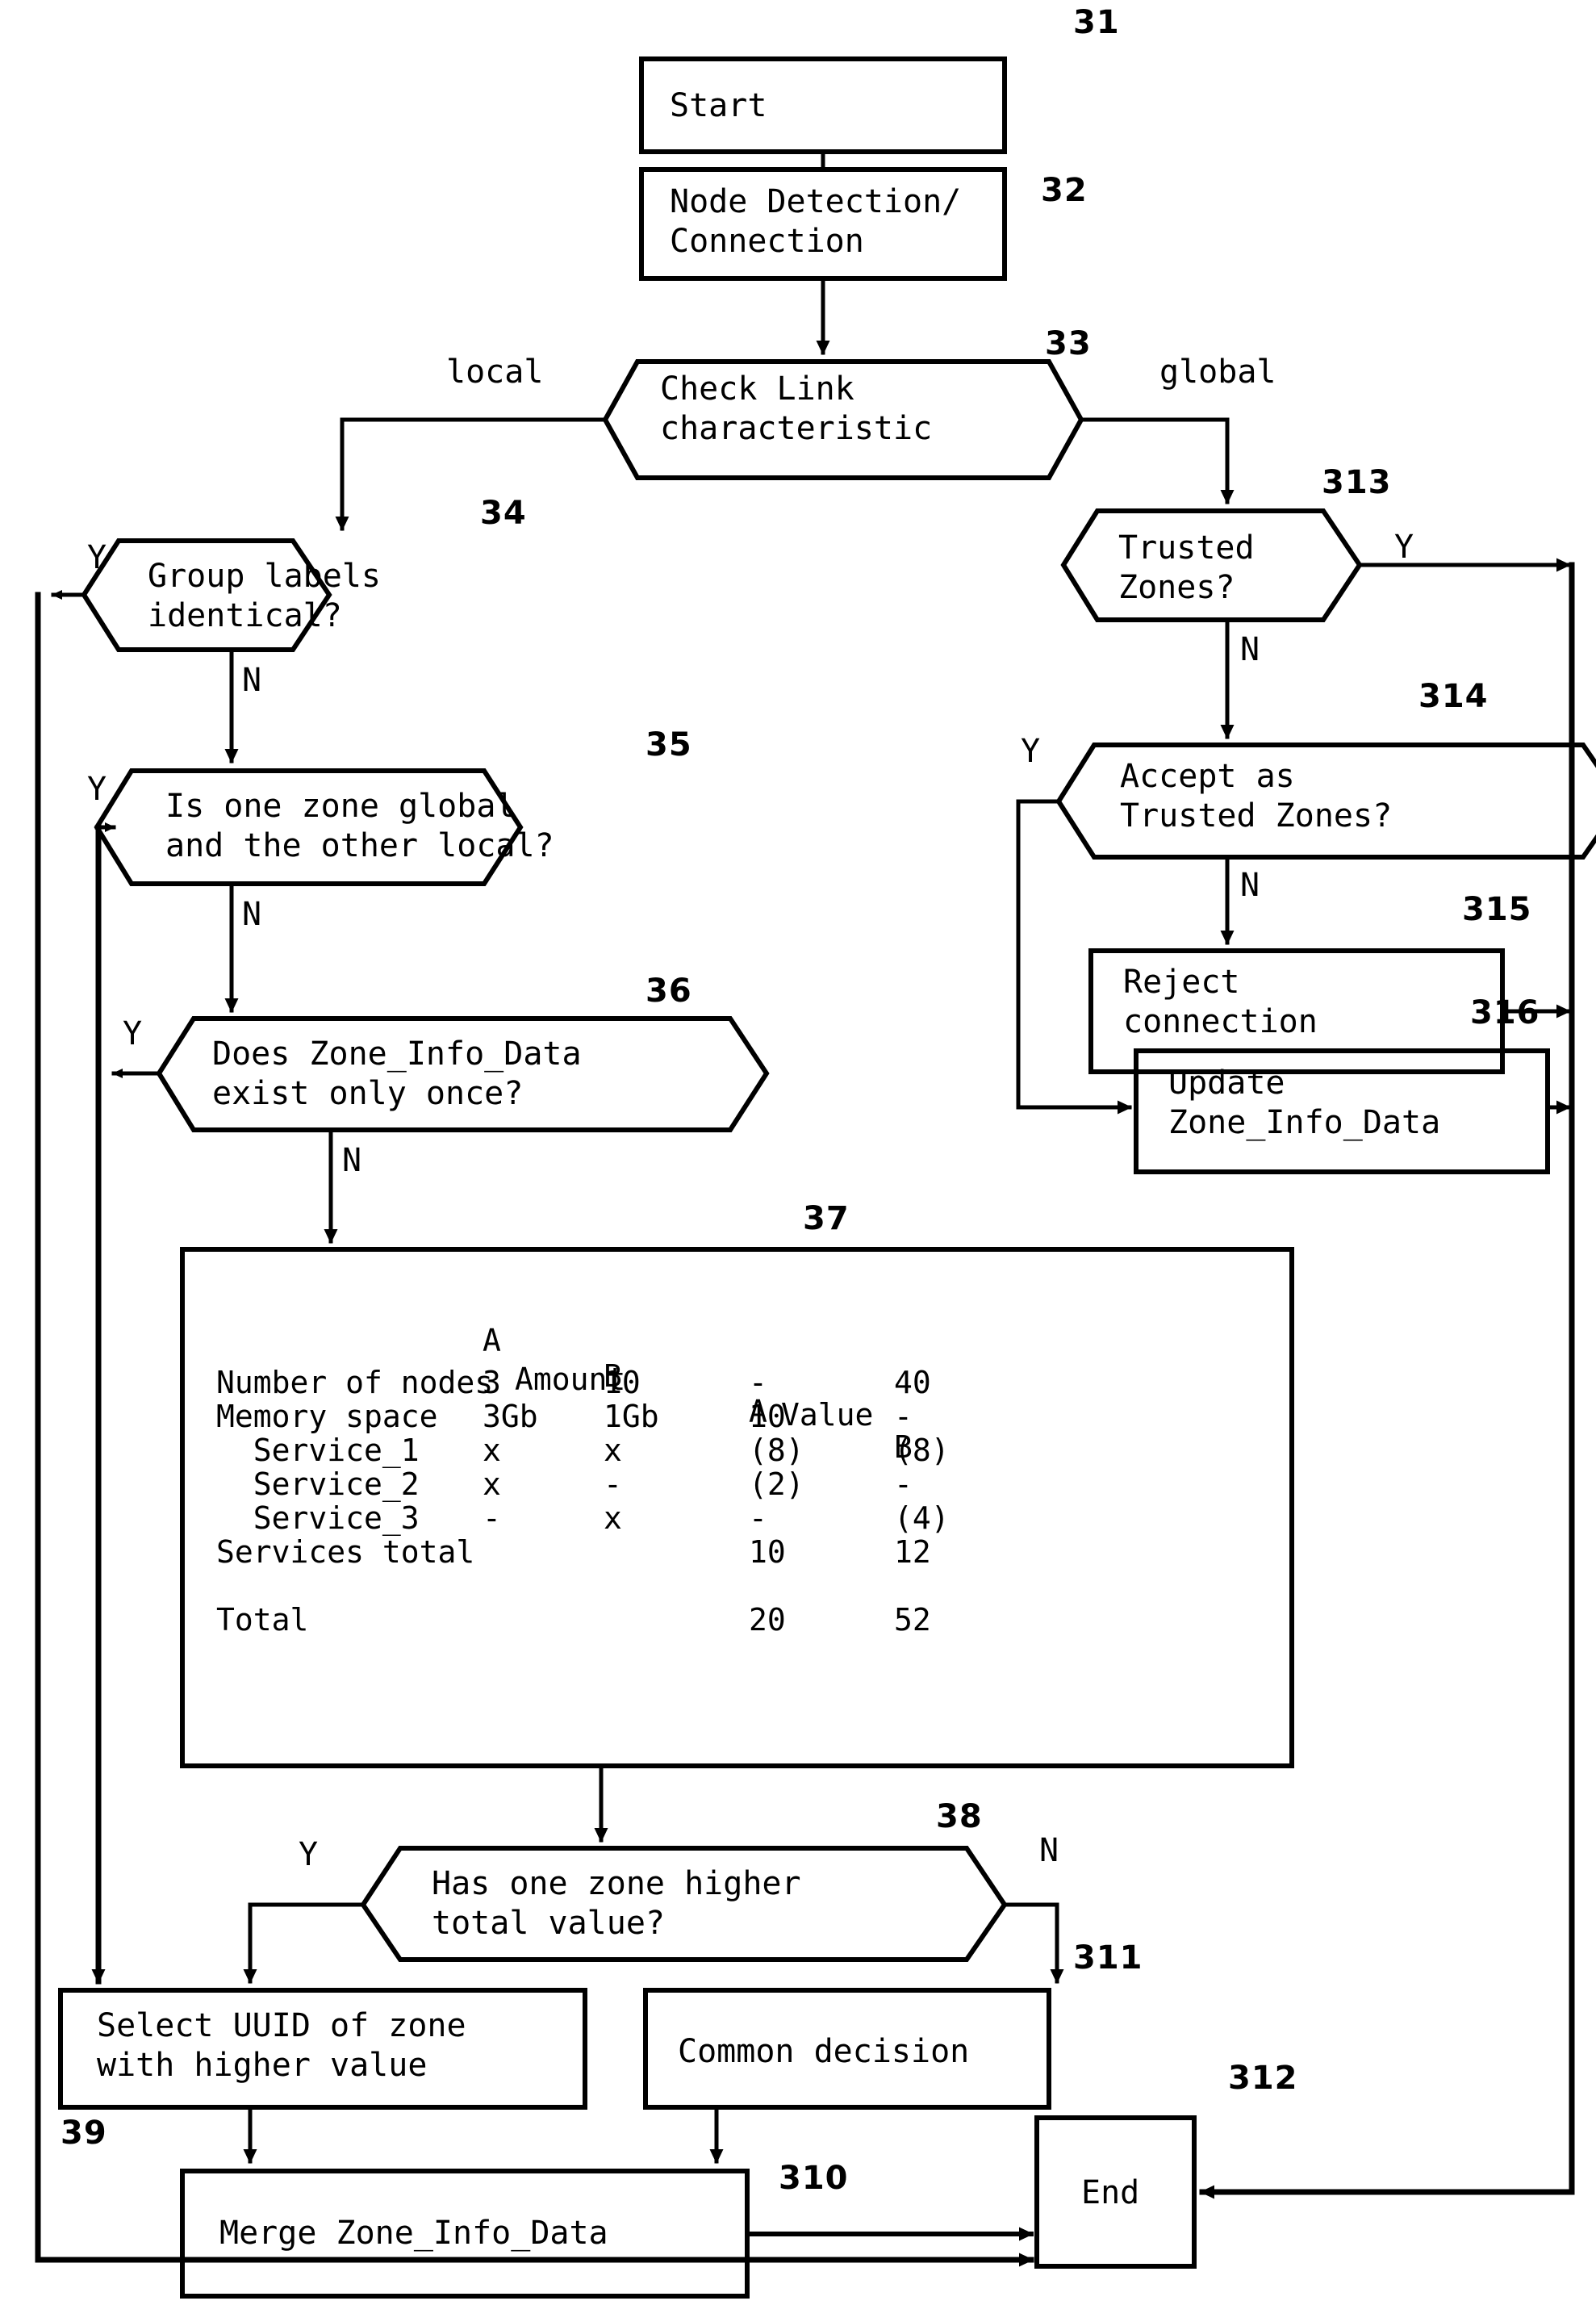  I want to click on node-label-trusted-zones: Trusted Zones?, so click(1186, 567).